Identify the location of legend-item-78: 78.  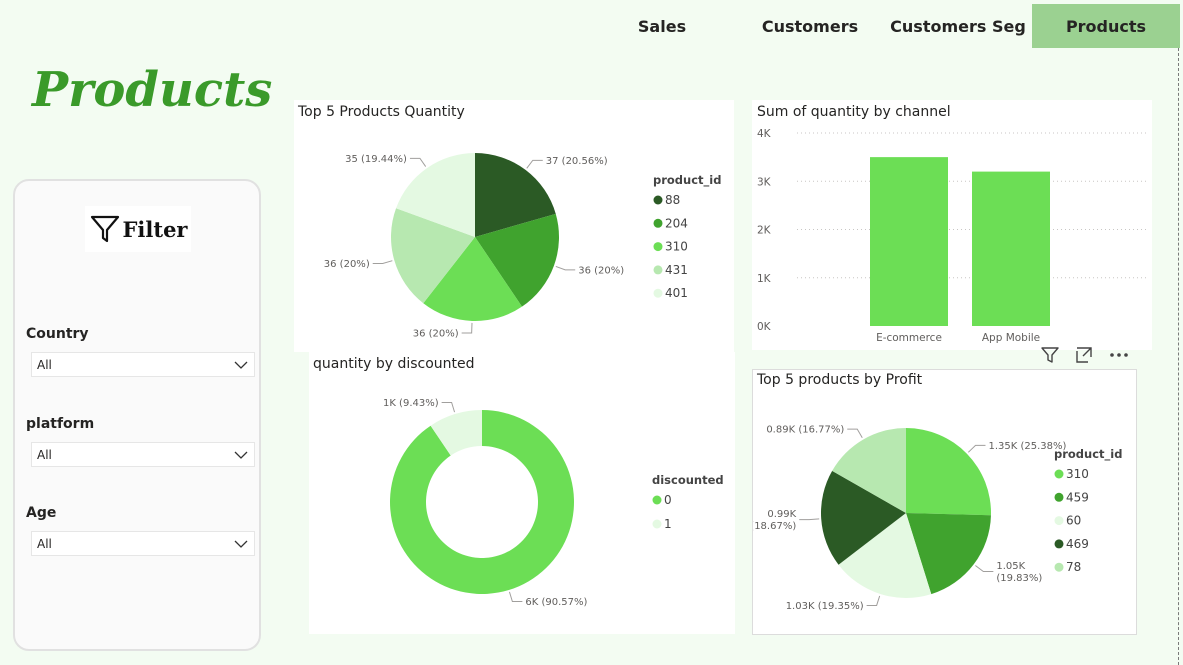
(1073, 567).